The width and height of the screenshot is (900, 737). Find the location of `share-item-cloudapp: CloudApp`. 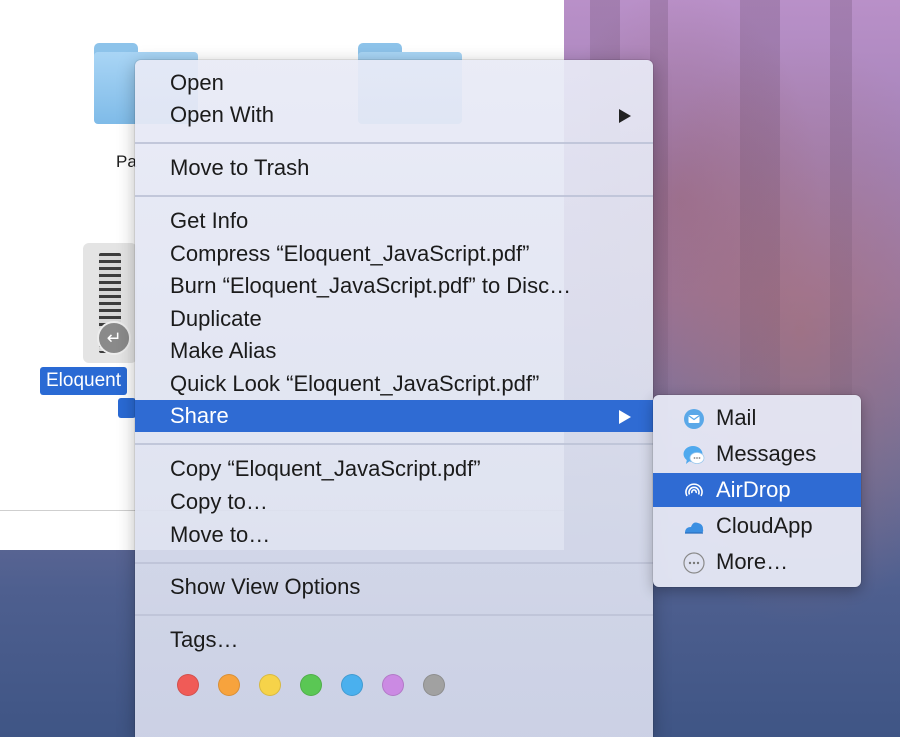

share-item-cloudapp: CloudApp is located at coordinates (757, 526).